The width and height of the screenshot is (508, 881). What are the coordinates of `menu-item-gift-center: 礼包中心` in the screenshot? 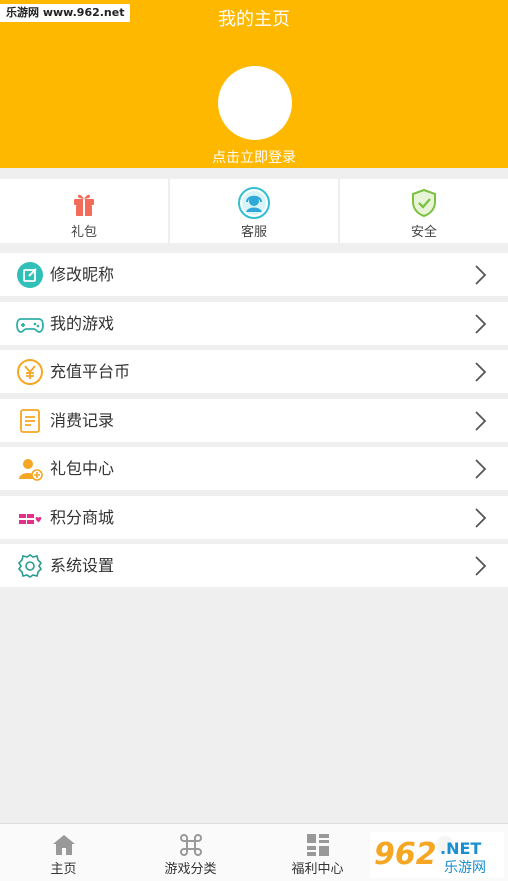 It's located at (254, 468).